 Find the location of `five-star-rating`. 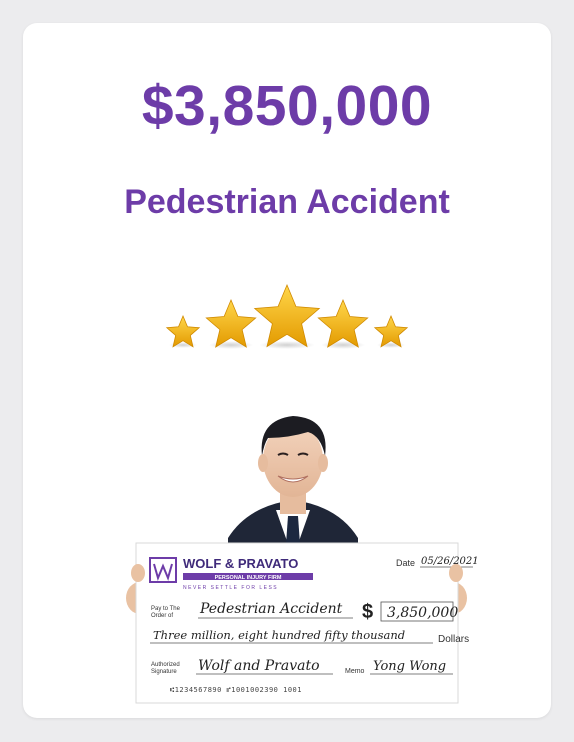

five-star-rating is located at coordinates (287, 316).